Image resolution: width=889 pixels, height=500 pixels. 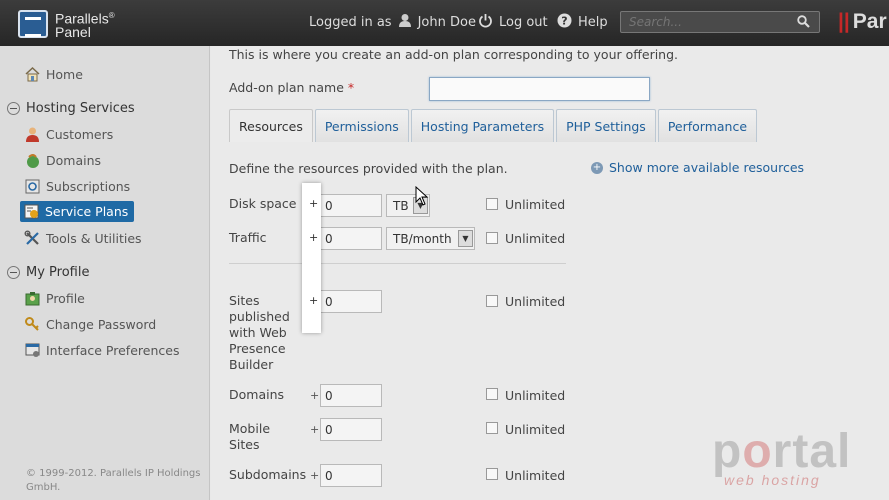 I want to click on sidebar-group-label: My Profile, so click(x=58, y=272).